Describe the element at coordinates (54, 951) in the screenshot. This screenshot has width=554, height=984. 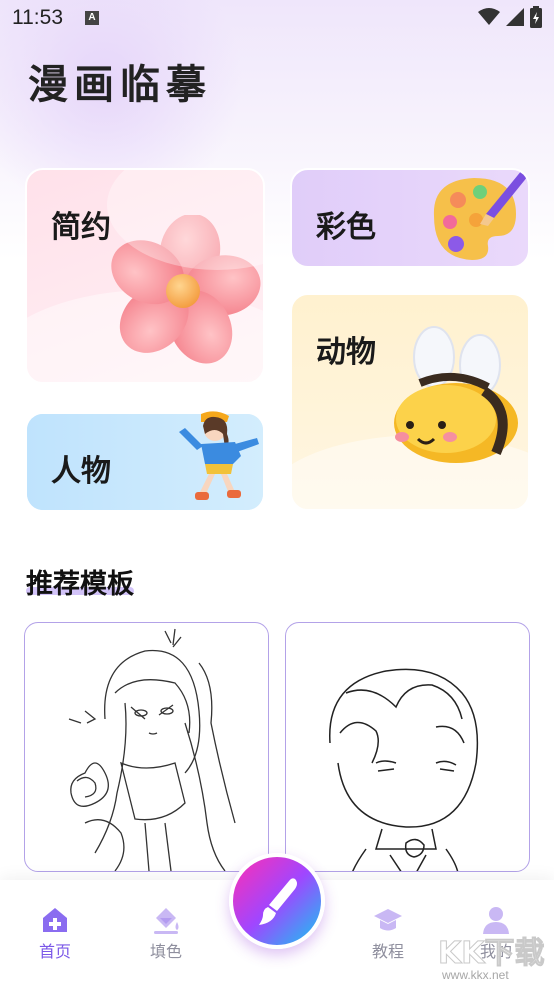
I see `nav-label-home: 首页` at that location.